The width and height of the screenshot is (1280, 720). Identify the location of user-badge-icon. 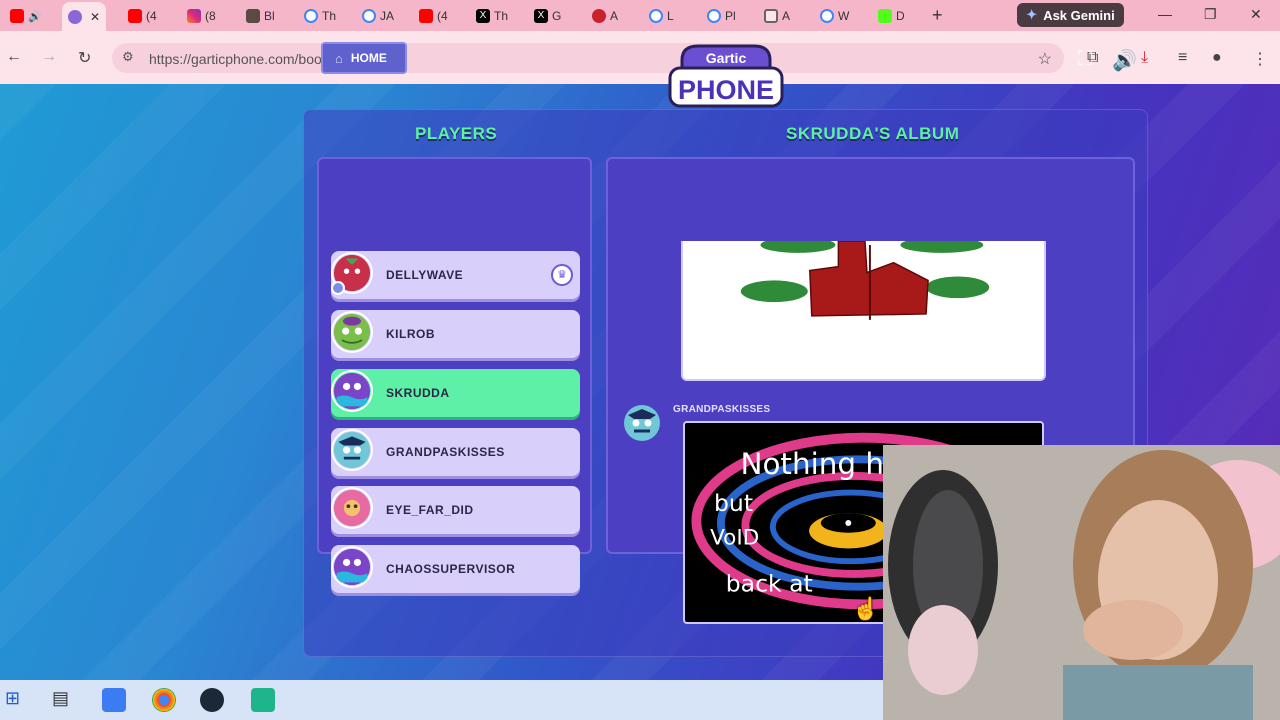
(338, 288).